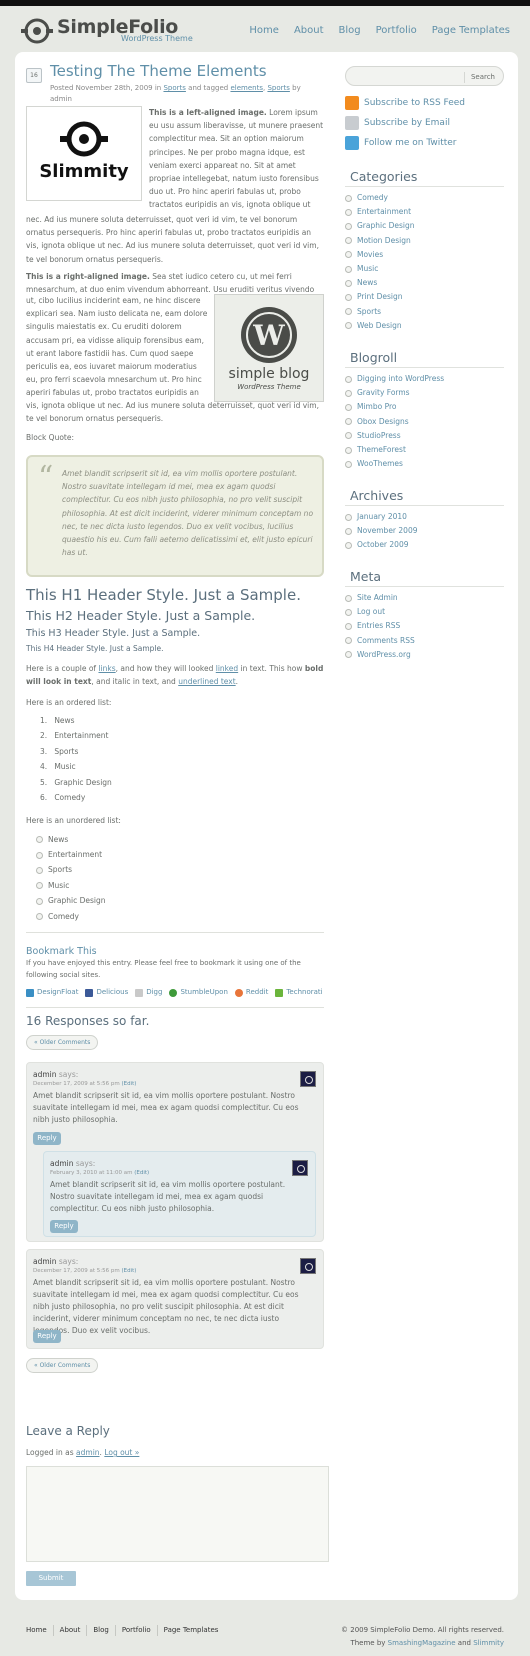 The image size is (530, 1656). Describe the element at coordinates (394, 436) in the screenshot. I see `blogroll-link: StudioPress` at that location.